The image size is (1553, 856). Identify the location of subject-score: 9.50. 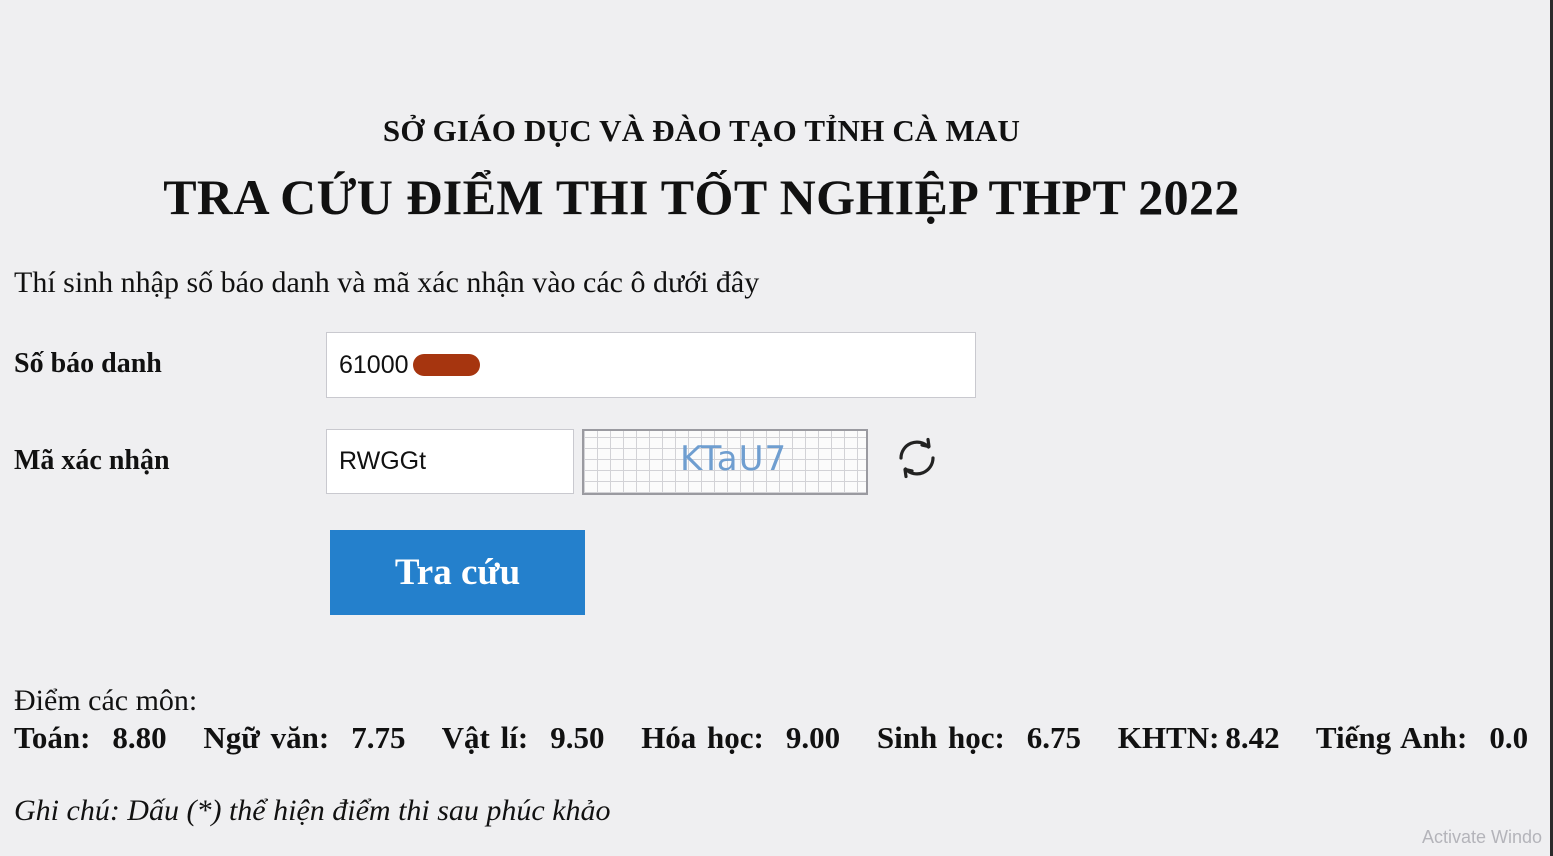
(577, 737).